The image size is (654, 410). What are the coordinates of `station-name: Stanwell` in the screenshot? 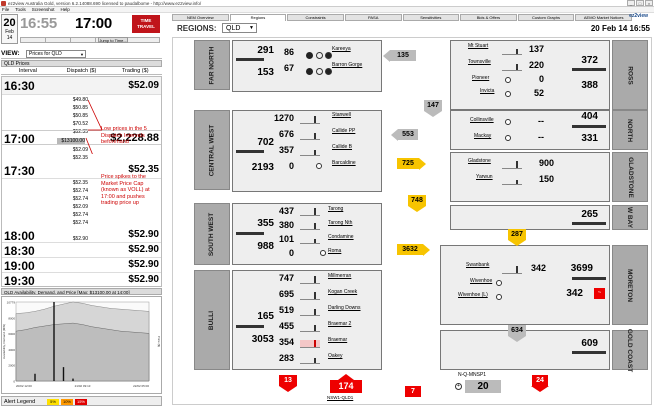 It's located at (341, 115).